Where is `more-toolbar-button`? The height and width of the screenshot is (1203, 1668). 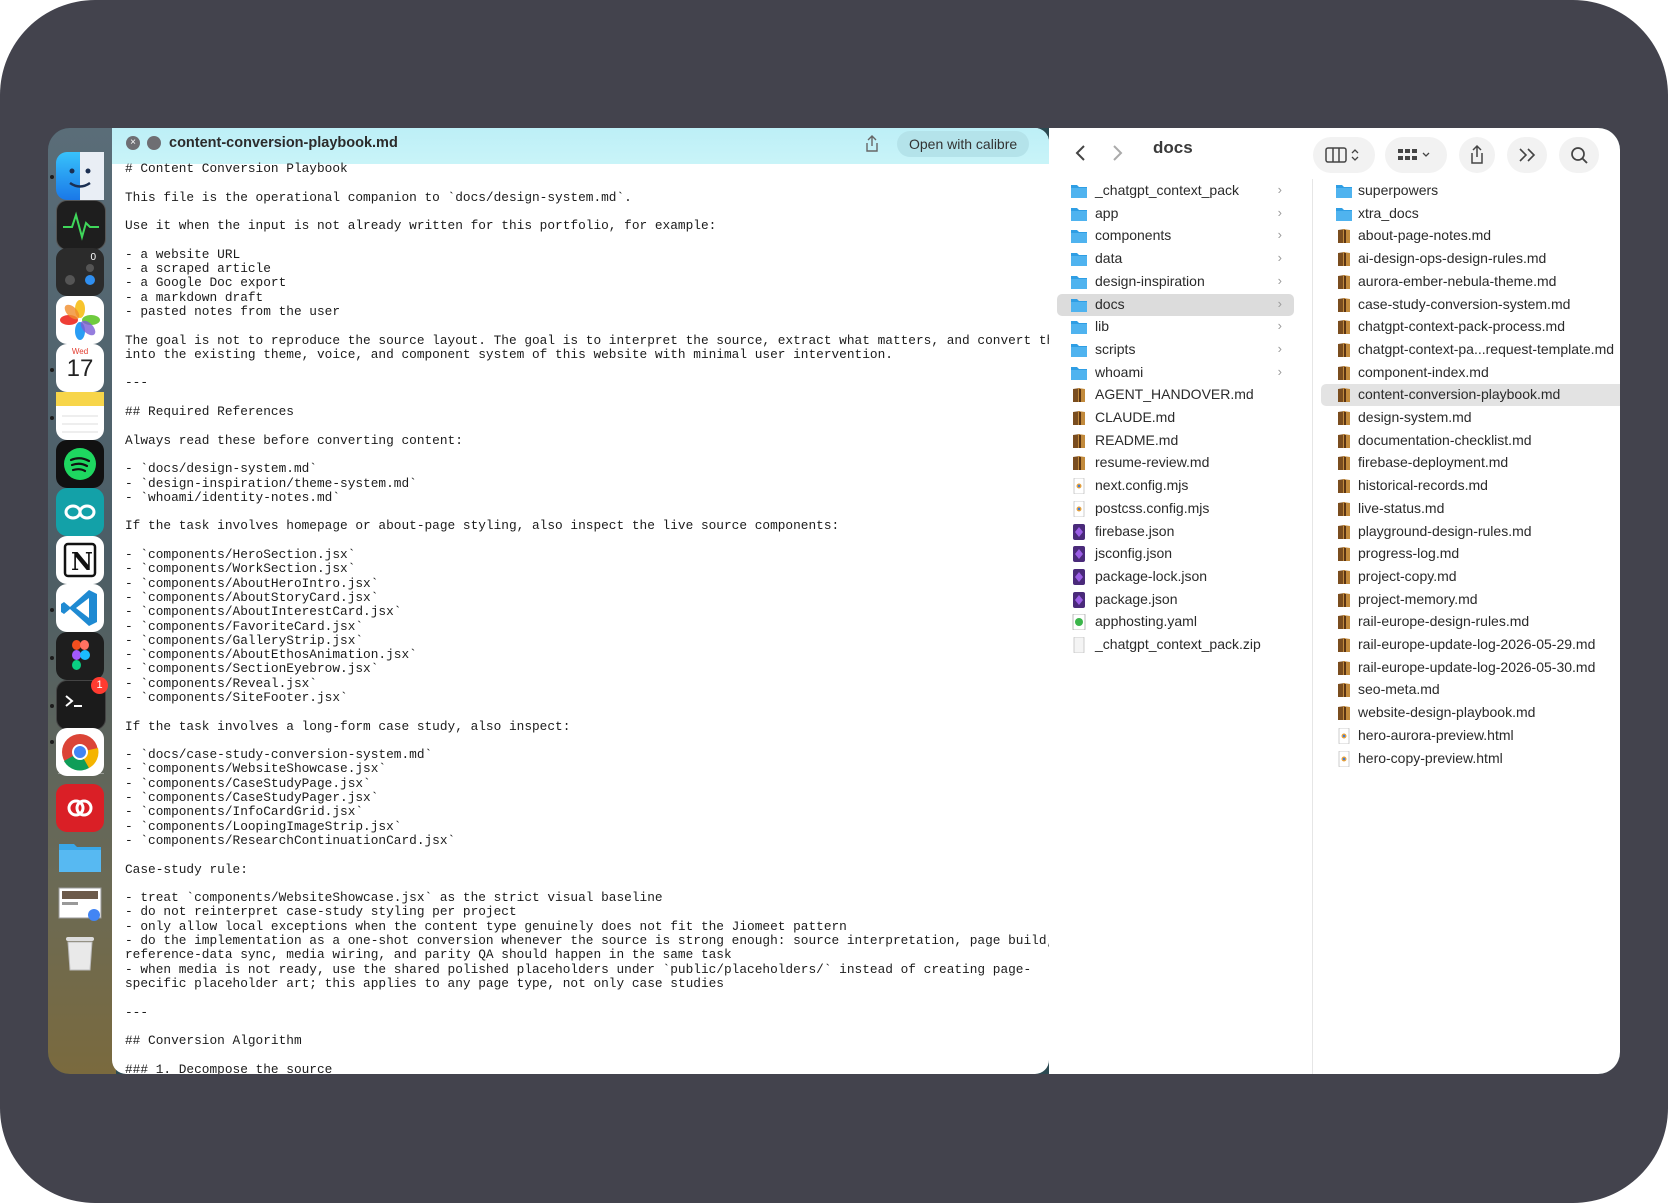
more-toolbar-button is located at coordinates (1527, 155).